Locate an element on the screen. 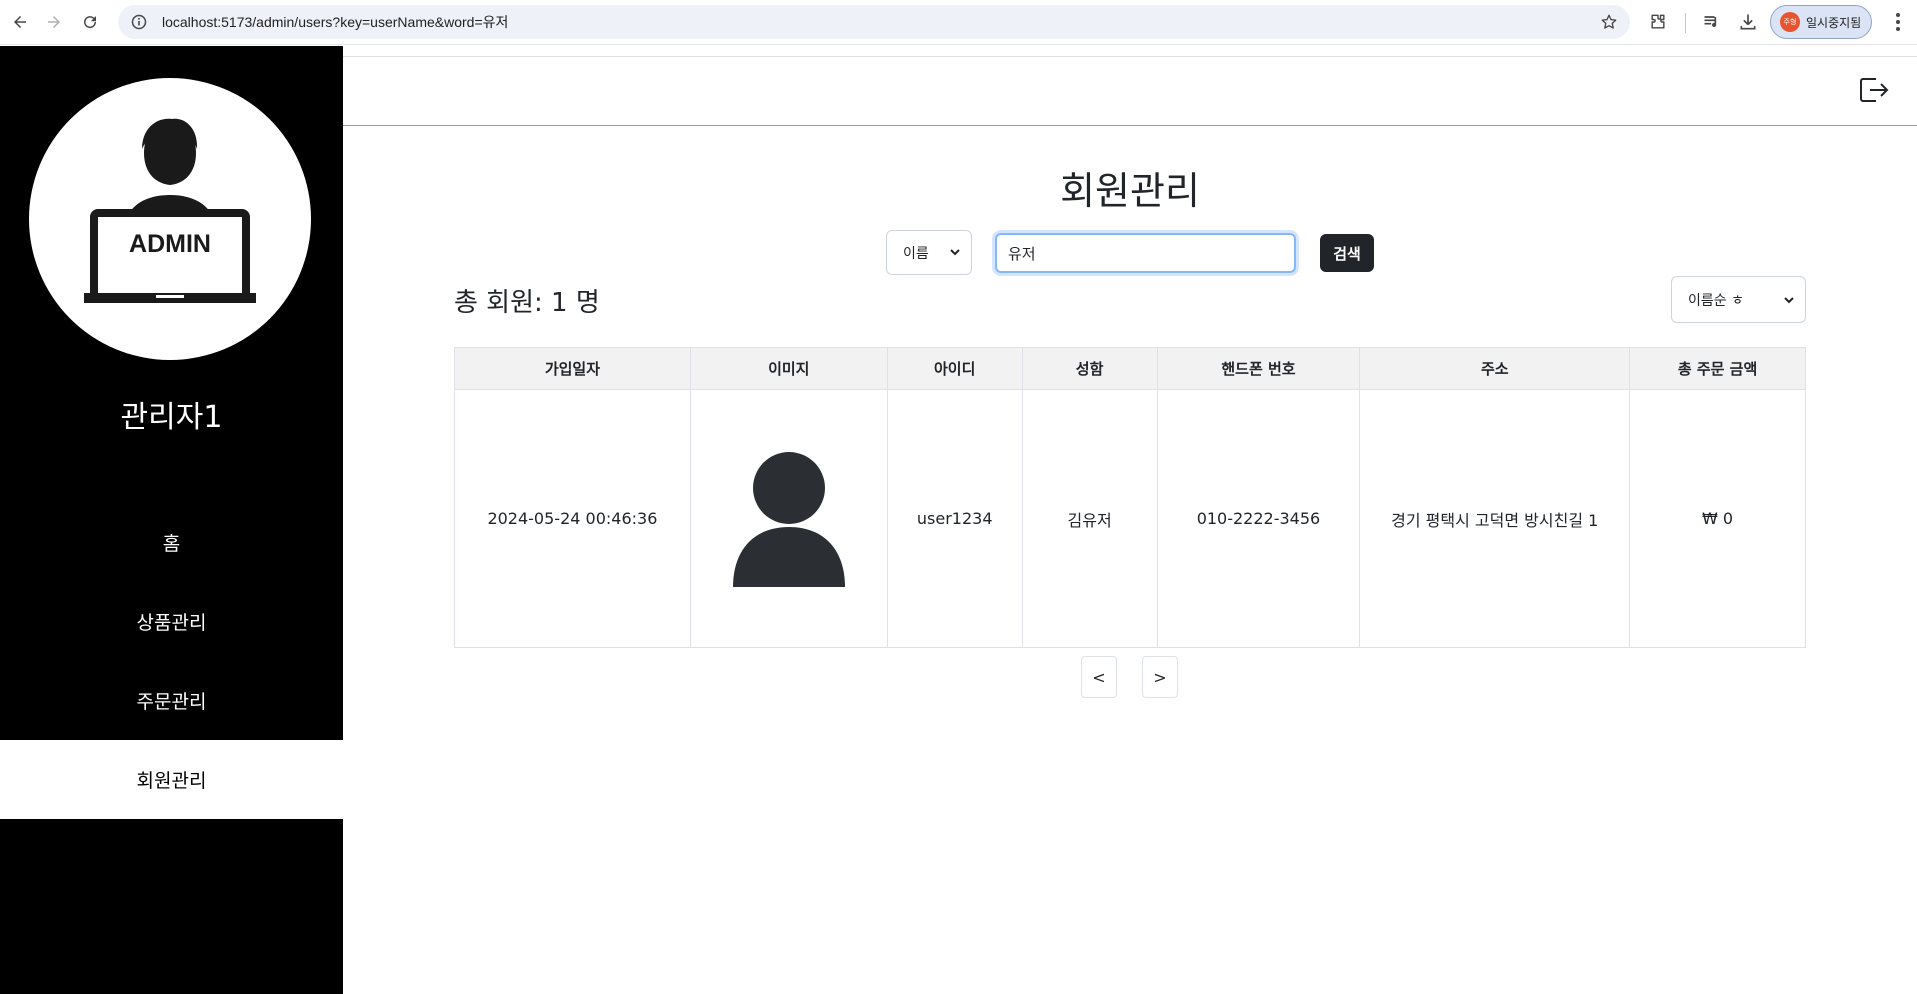 The image size is (1917, 994). sidebar-item-label: 주문관리 is located at coordinates (171, 702).